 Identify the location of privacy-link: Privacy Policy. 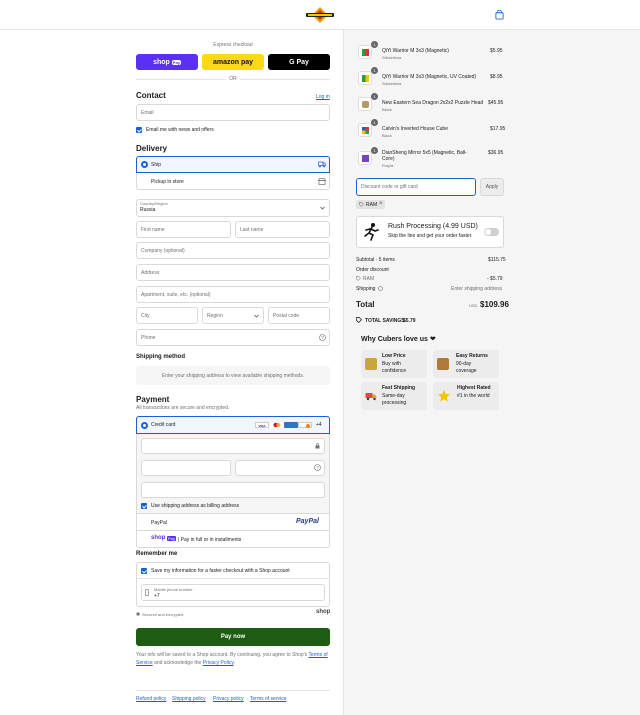
(218, 663).